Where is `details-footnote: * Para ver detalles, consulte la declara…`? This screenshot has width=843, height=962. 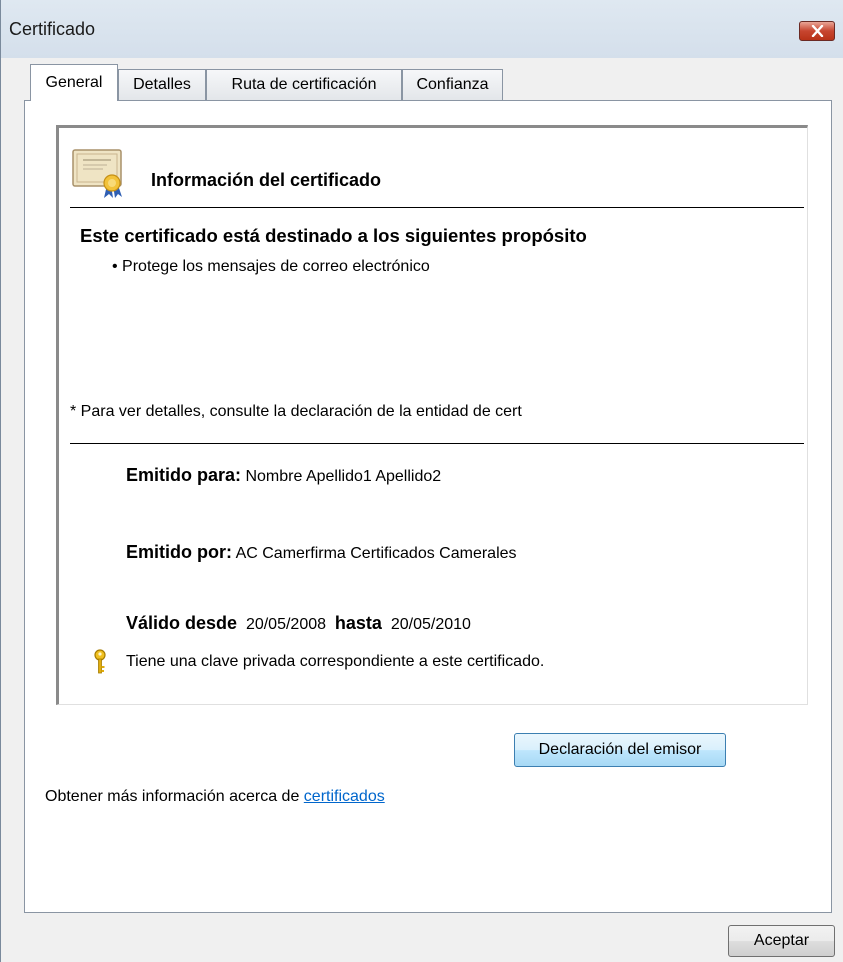
details-footnote: * Para ver detalles, consulte la declara… is located at coordinates (296, 411).